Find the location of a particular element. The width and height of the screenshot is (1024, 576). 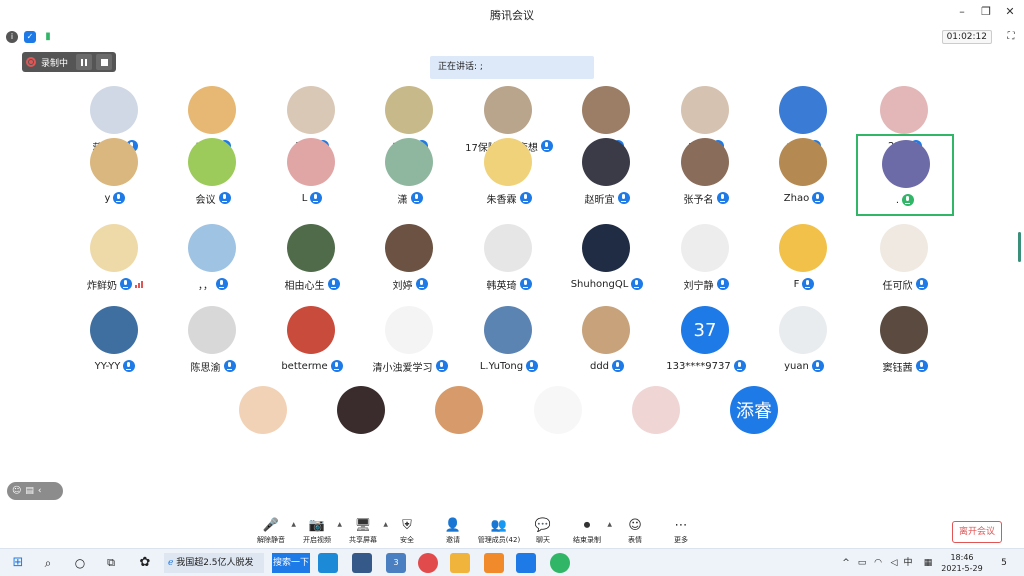

participant-tile: YY-YY is located at coordinates (115, 343).